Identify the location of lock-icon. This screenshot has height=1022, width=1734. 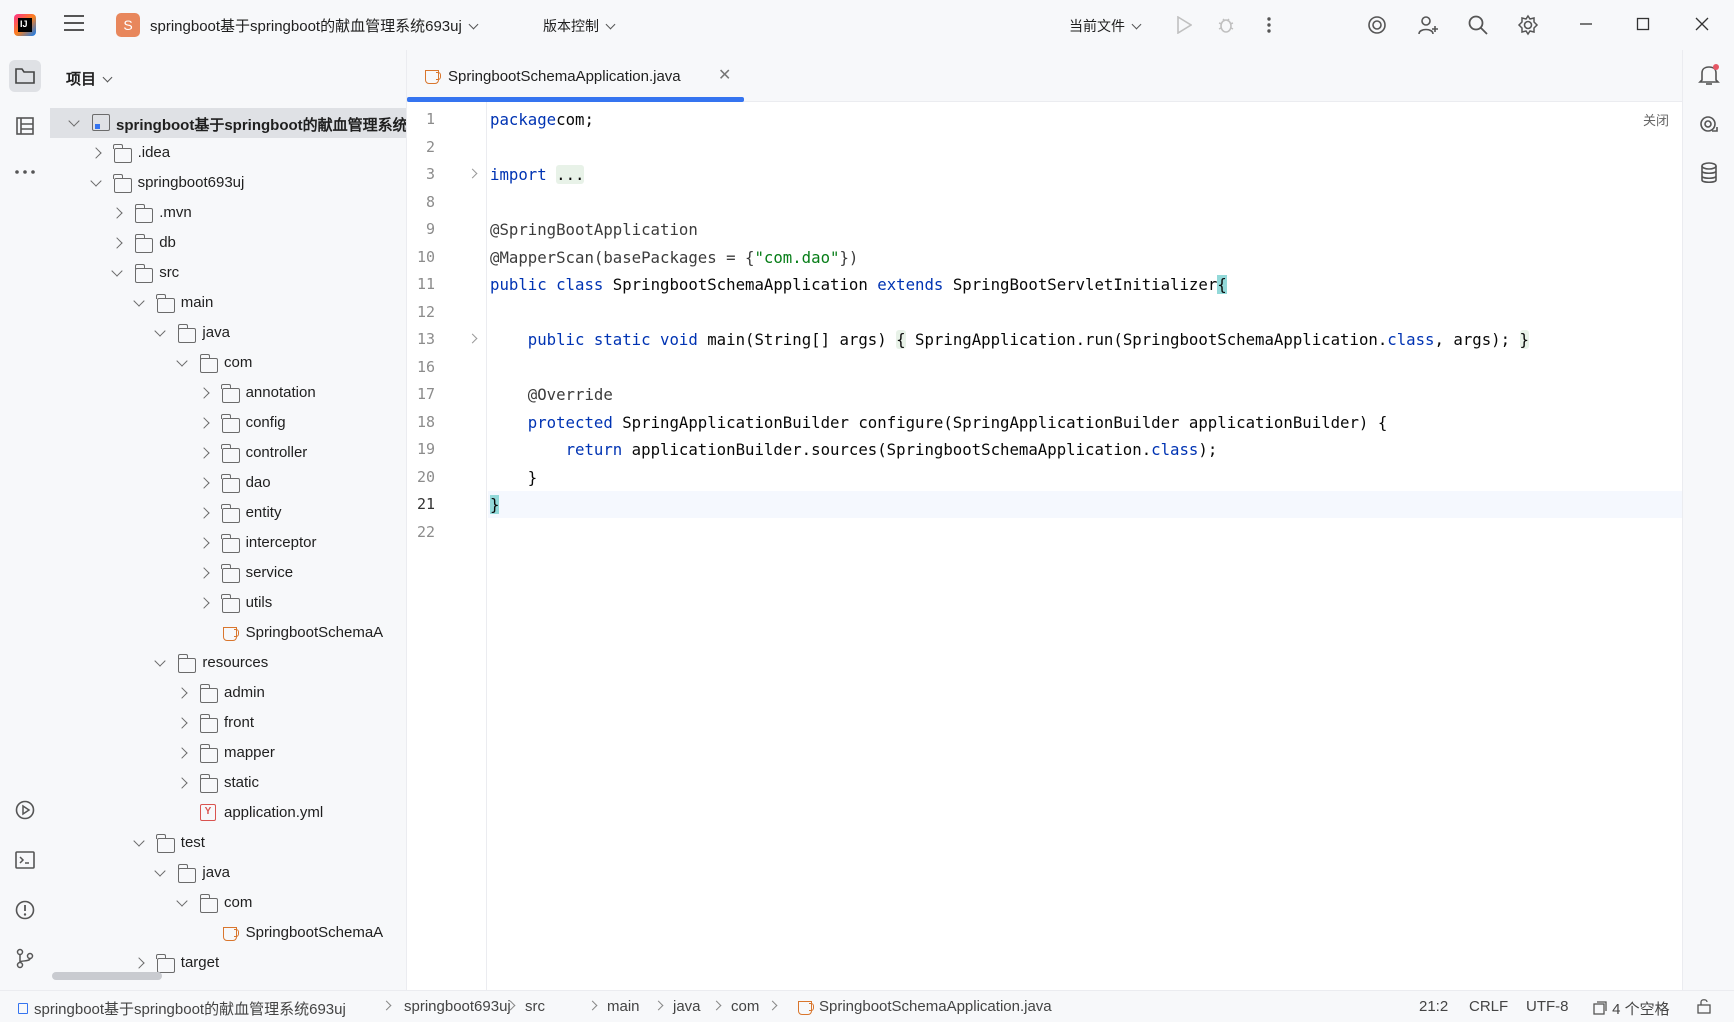
(1704, 1008).